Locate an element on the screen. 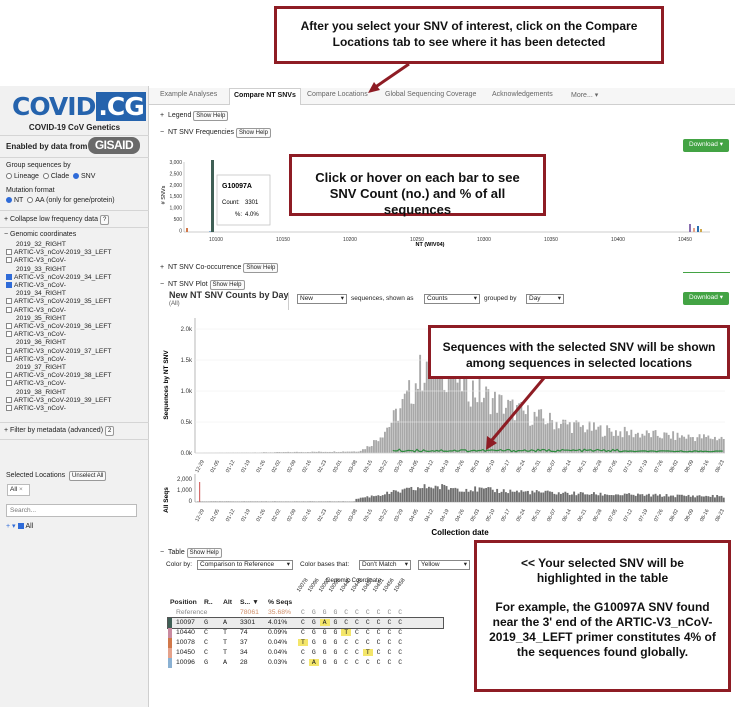 Image resolution: width=735 pixels, height=707 pixels. bar-c10450t is located at coordinates (694, 230).